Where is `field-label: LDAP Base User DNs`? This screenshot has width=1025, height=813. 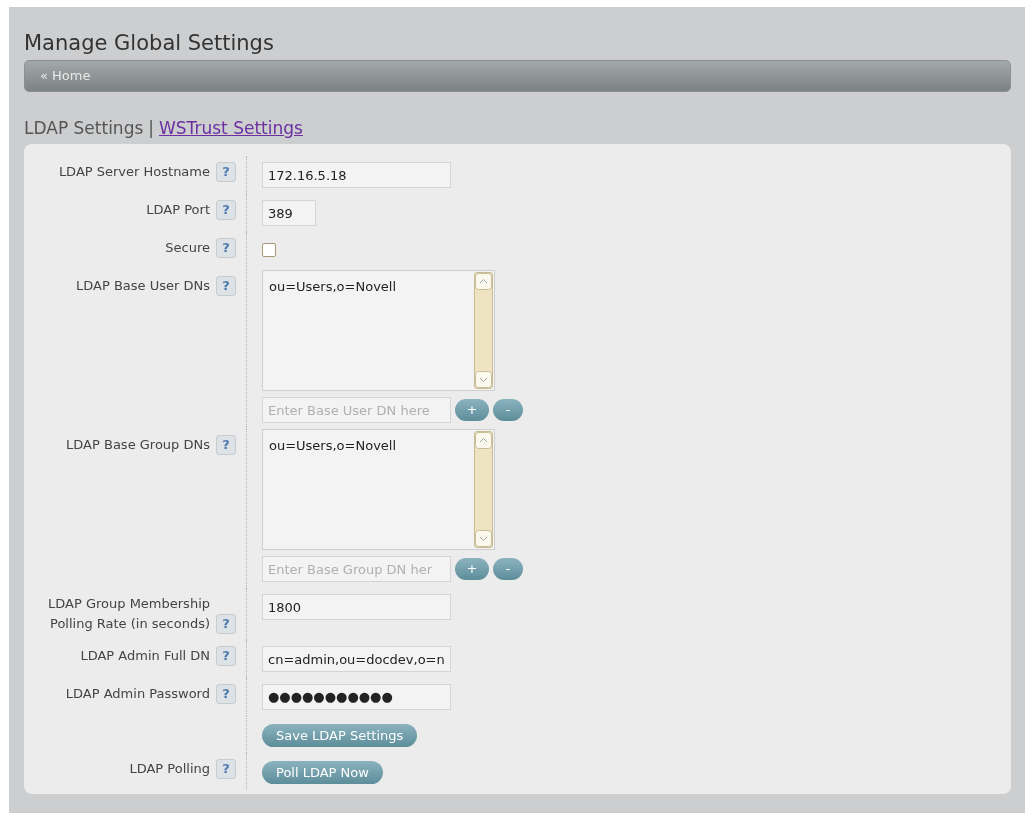
field-label: LDAP Base User DNs is located at coordinates (143, 286).